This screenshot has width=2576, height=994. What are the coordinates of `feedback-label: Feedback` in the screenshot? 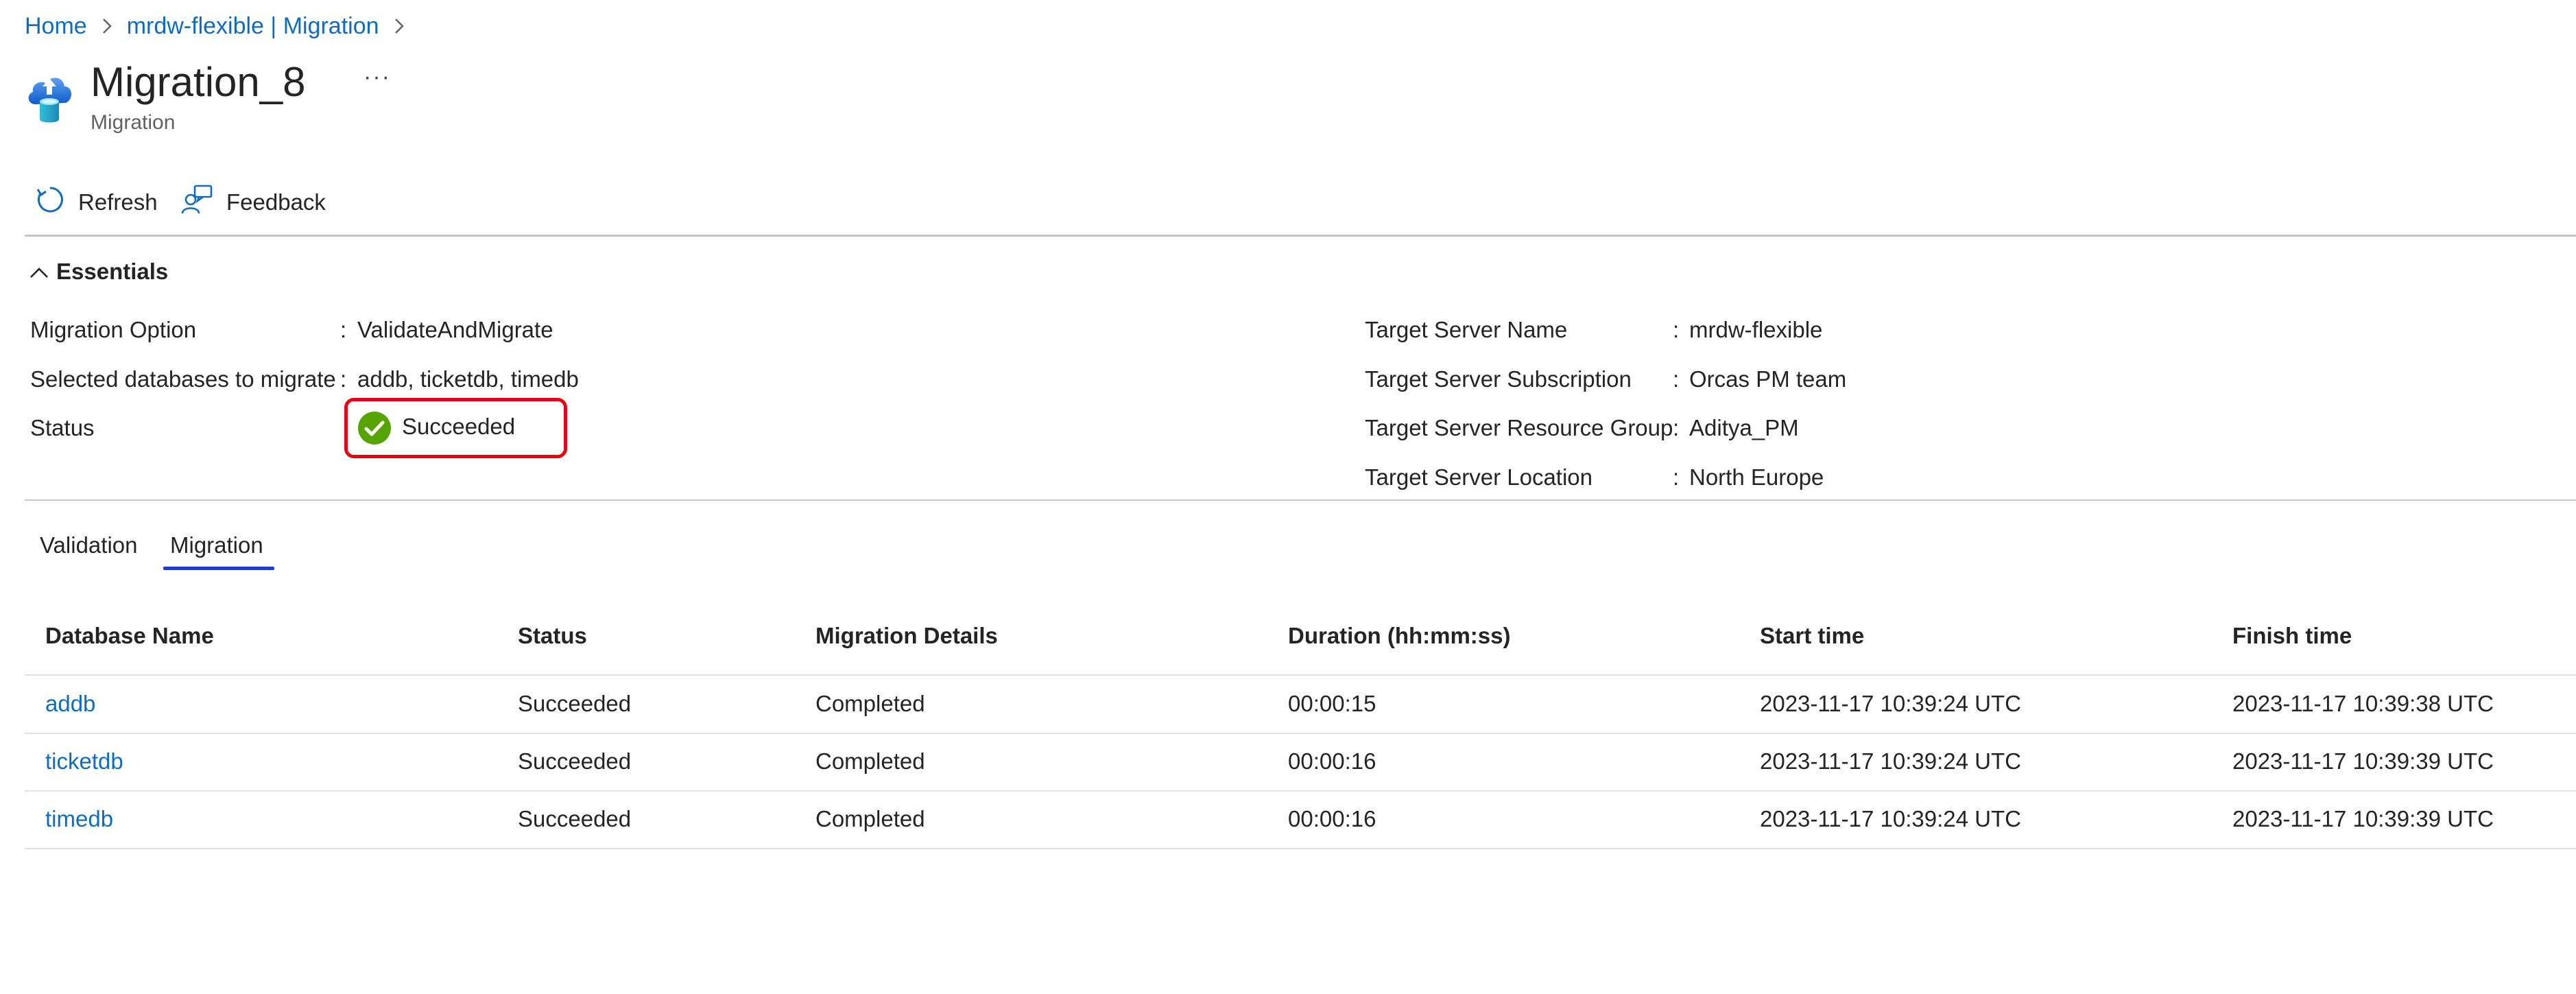 It's located at (276, 202).